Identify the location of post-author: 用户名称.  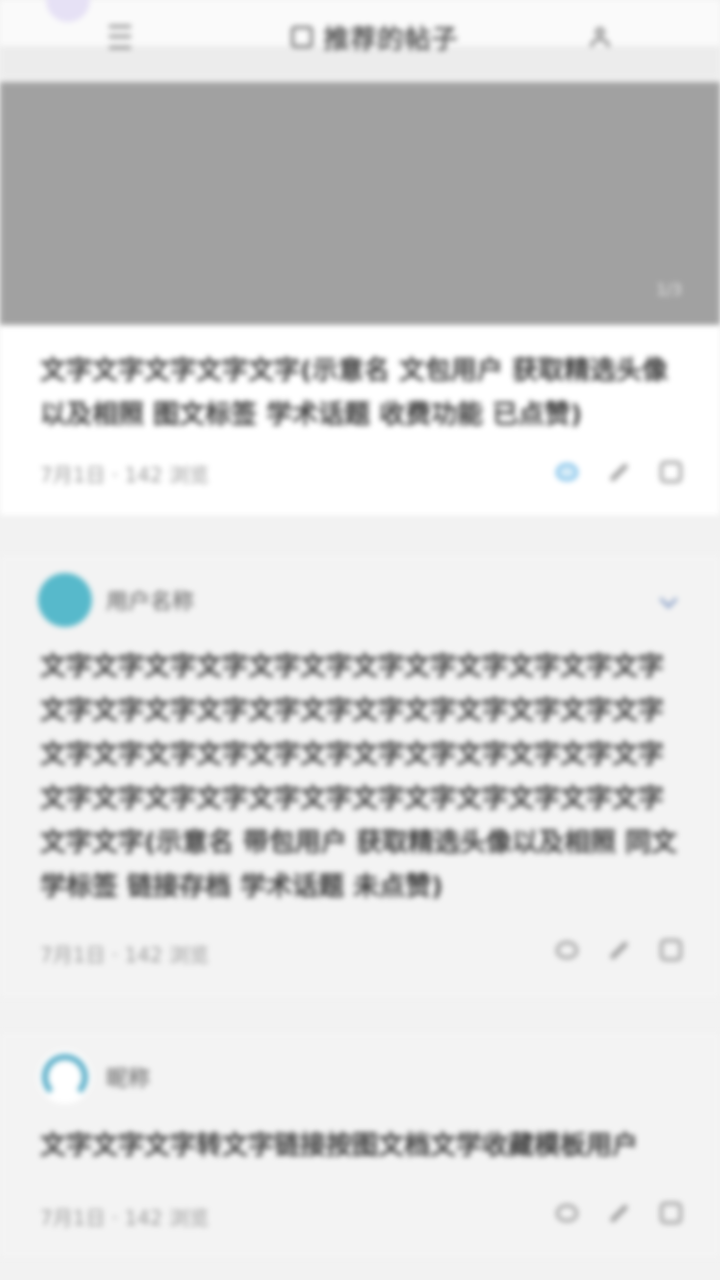
(116, 600).